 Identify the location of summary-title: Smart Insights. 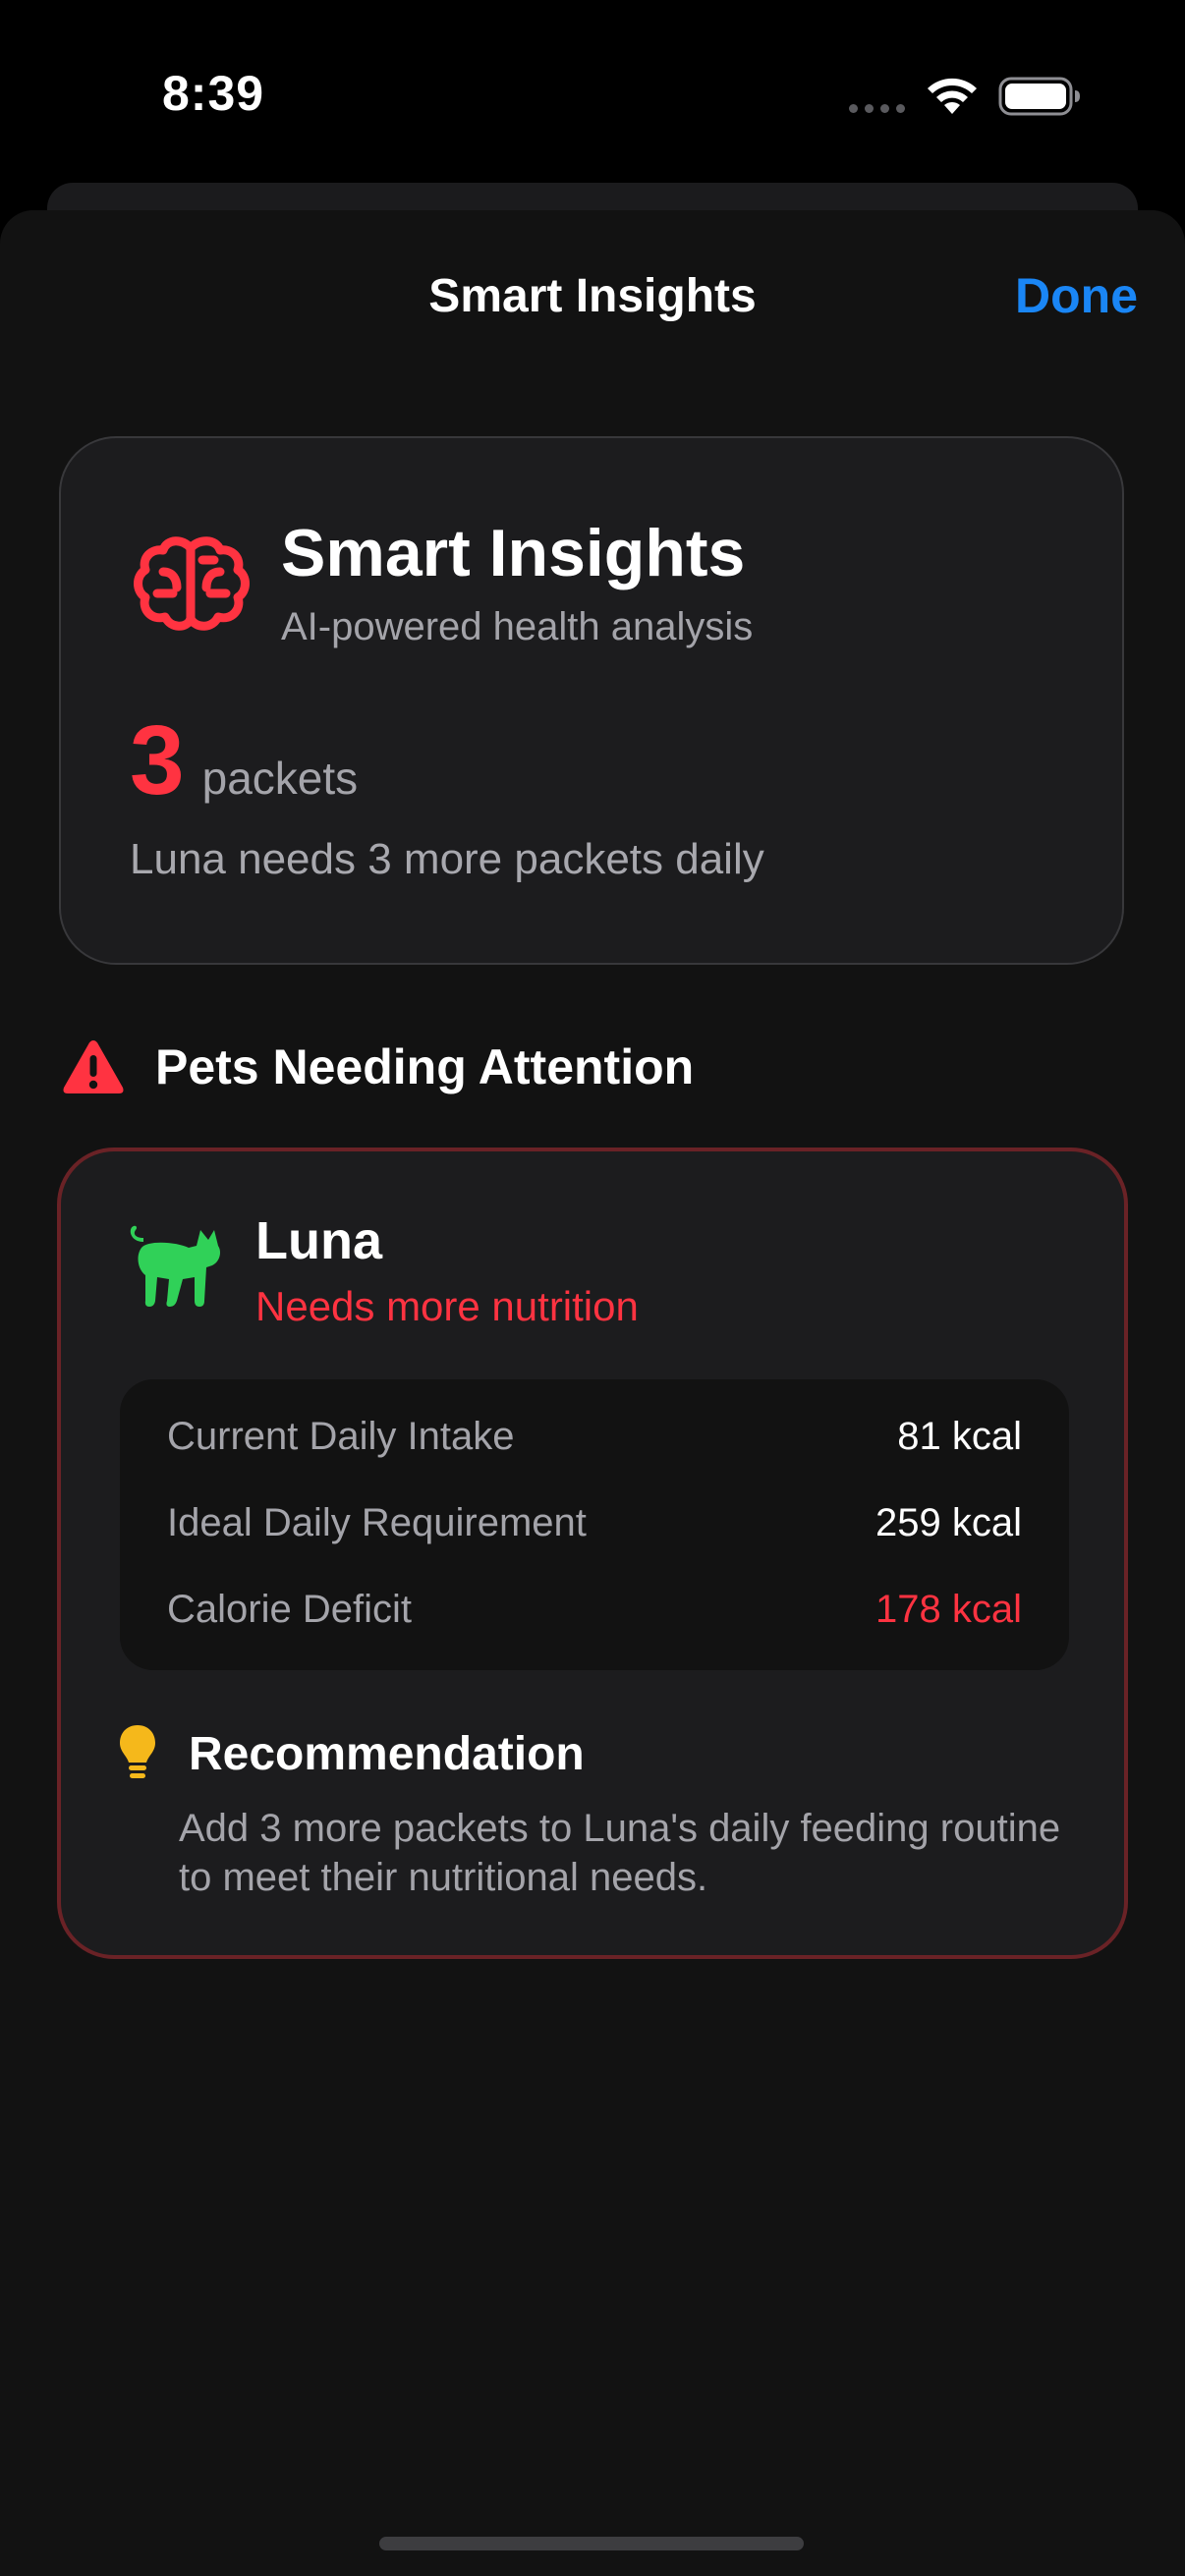
(513, 553).